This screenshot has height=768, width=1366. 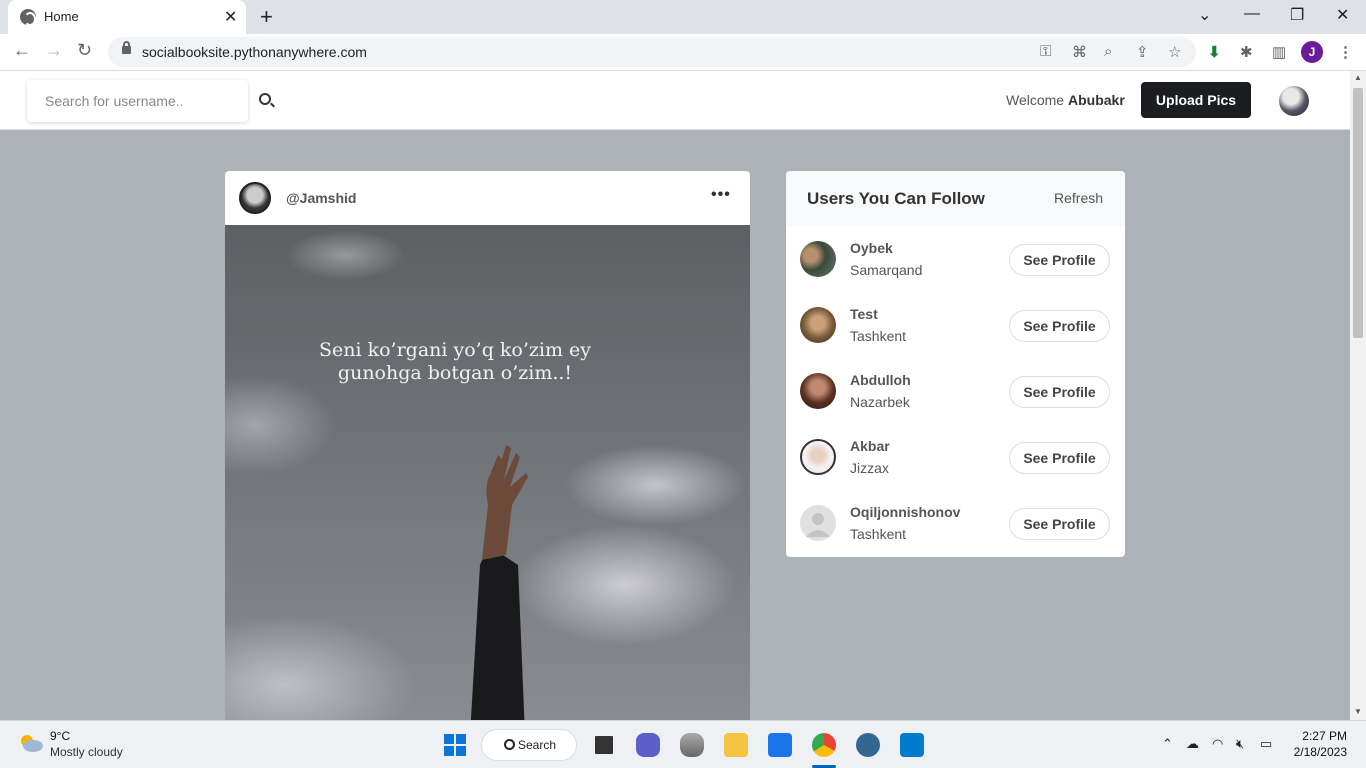 What do you see at coordinates (1035, 100) in the screenshot?
I see `welcome-prefix: Welcome` at bounding box center [1035, 100].